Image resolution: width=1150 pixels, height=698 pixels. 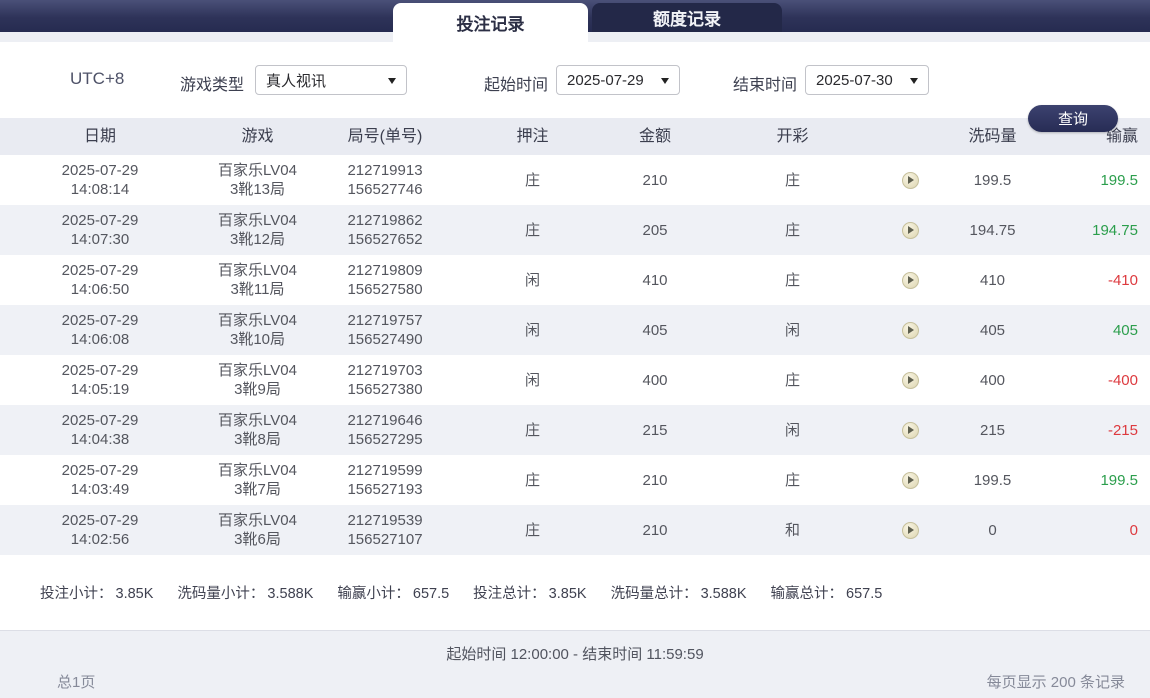 I want to click on tab-quota-records: 额度记录, so click(x=687, y=17).